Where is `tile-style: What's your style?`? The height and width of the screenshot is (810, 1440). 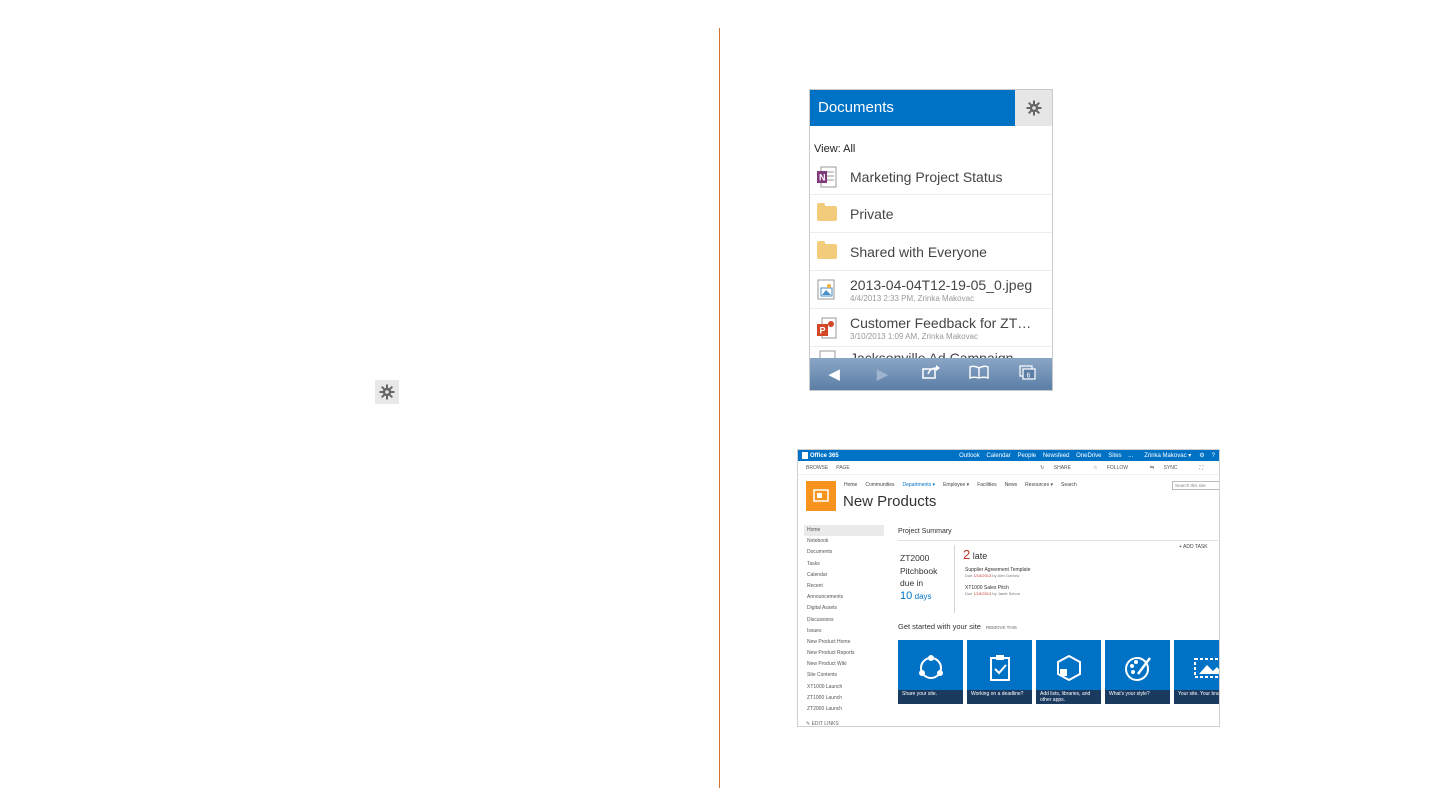 tile-style: What's your style? is located at coordinates (1137, 672).